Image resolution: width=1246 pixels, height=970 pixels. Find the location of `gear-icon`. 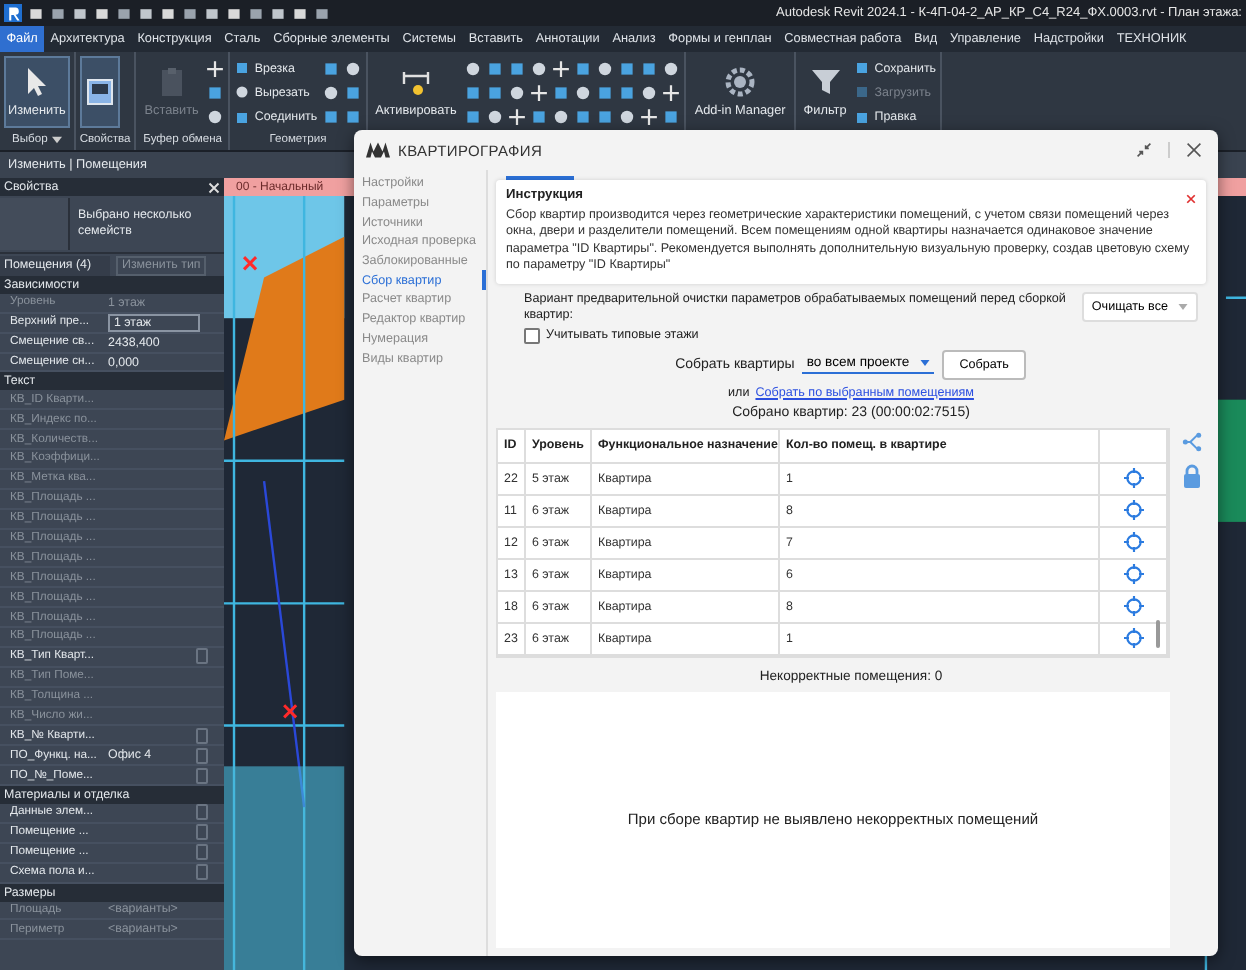

gear-icon is located at coordinates (740, 82).